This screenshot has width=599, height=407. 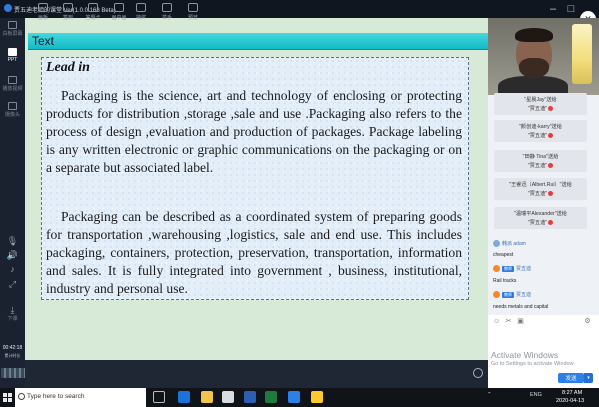 What do you see at coordinates (570, 401) in the screenshot?
I see `taskbar-clock-date: 2020-04-13` at bounding box center [570, 401].